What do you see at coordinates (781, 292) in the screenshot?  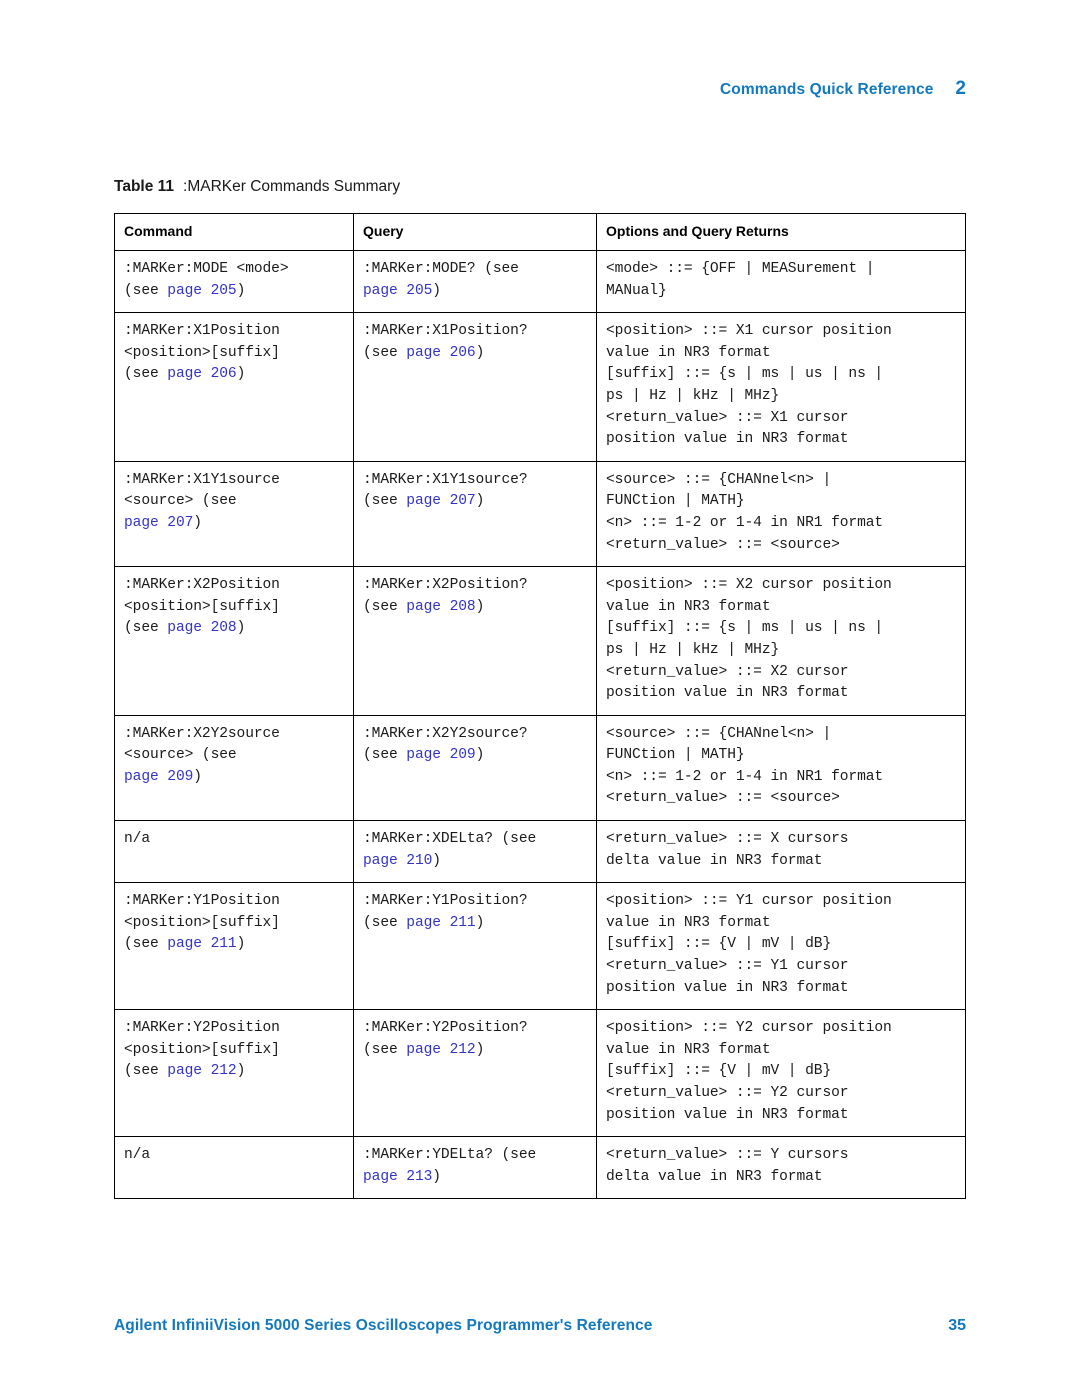 I see `cell-line: MANual}` at bounding box center [781, 292].